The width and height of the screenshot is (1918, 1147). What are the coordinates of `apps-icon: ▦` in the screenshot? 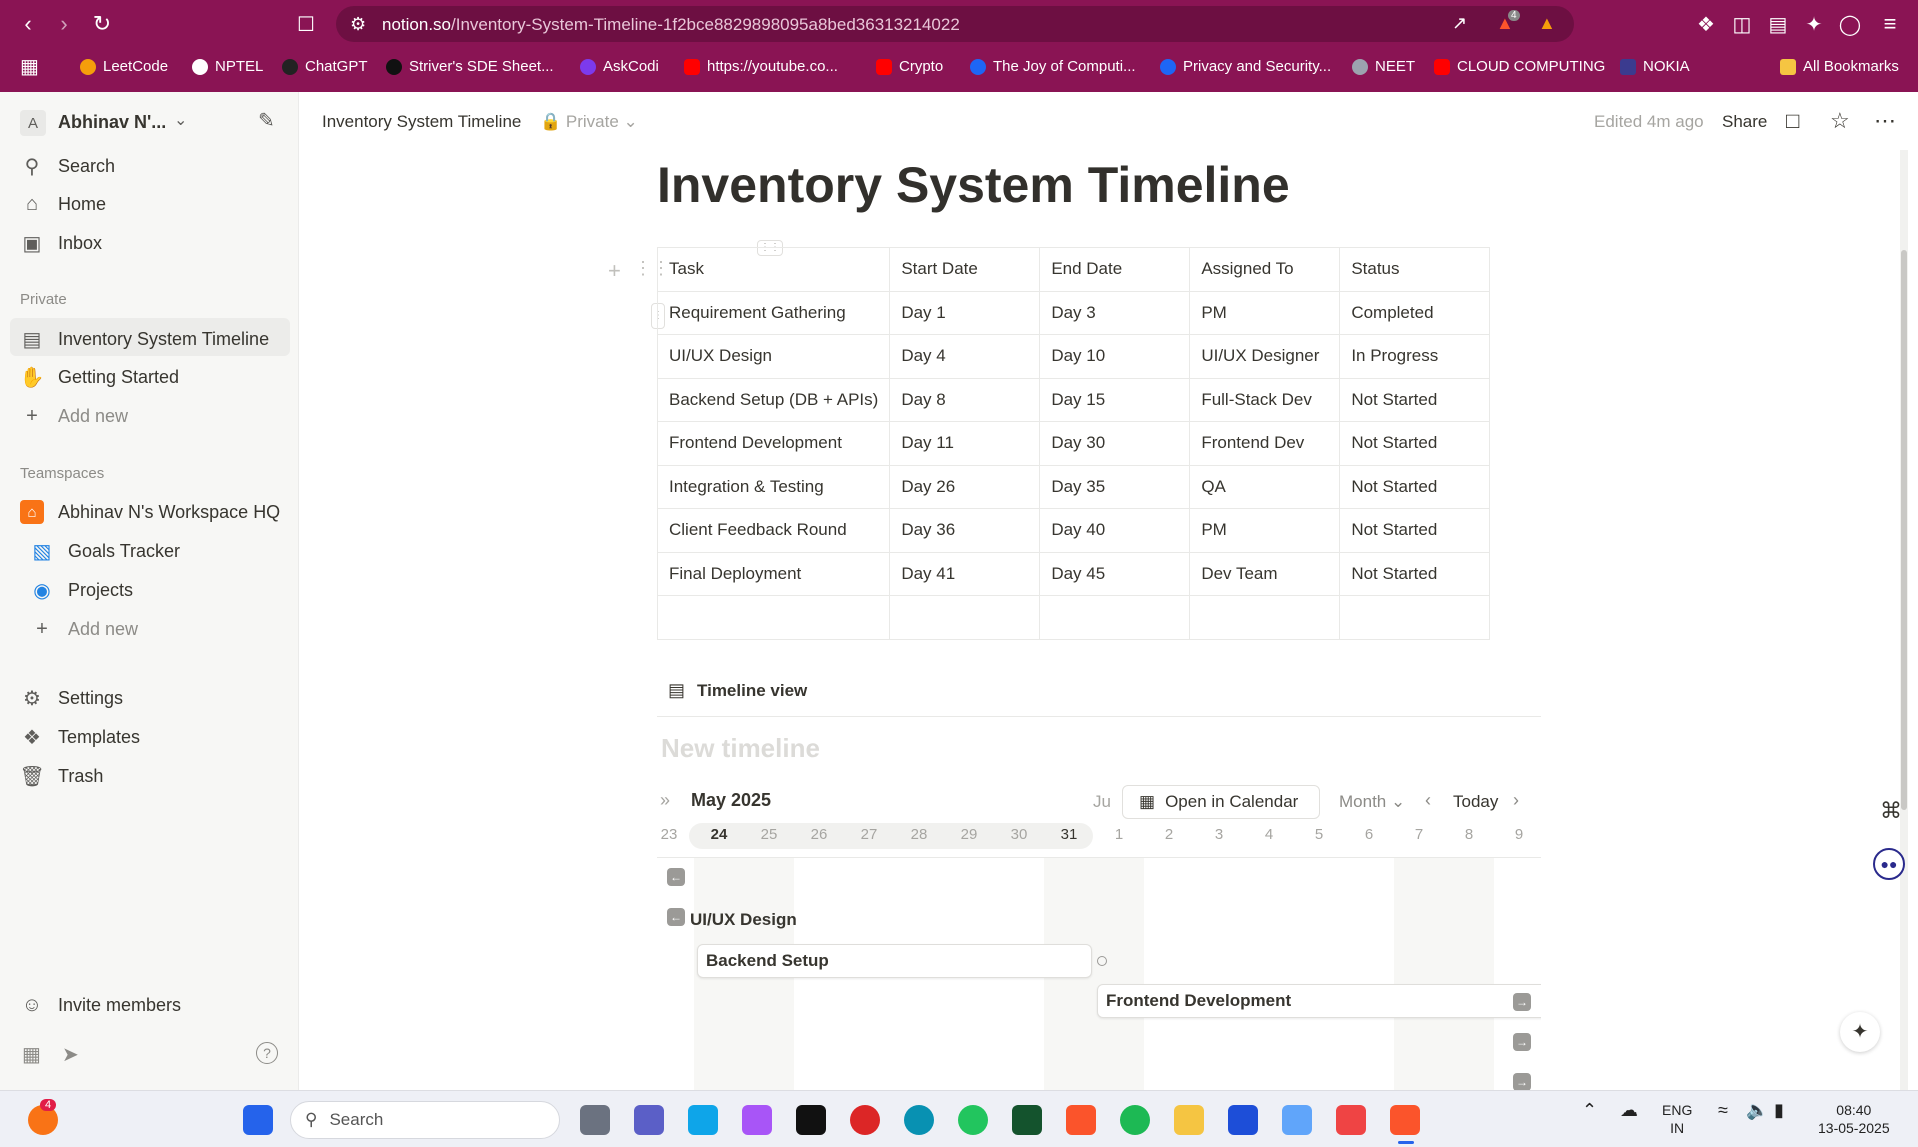 It's located at (29, 66).